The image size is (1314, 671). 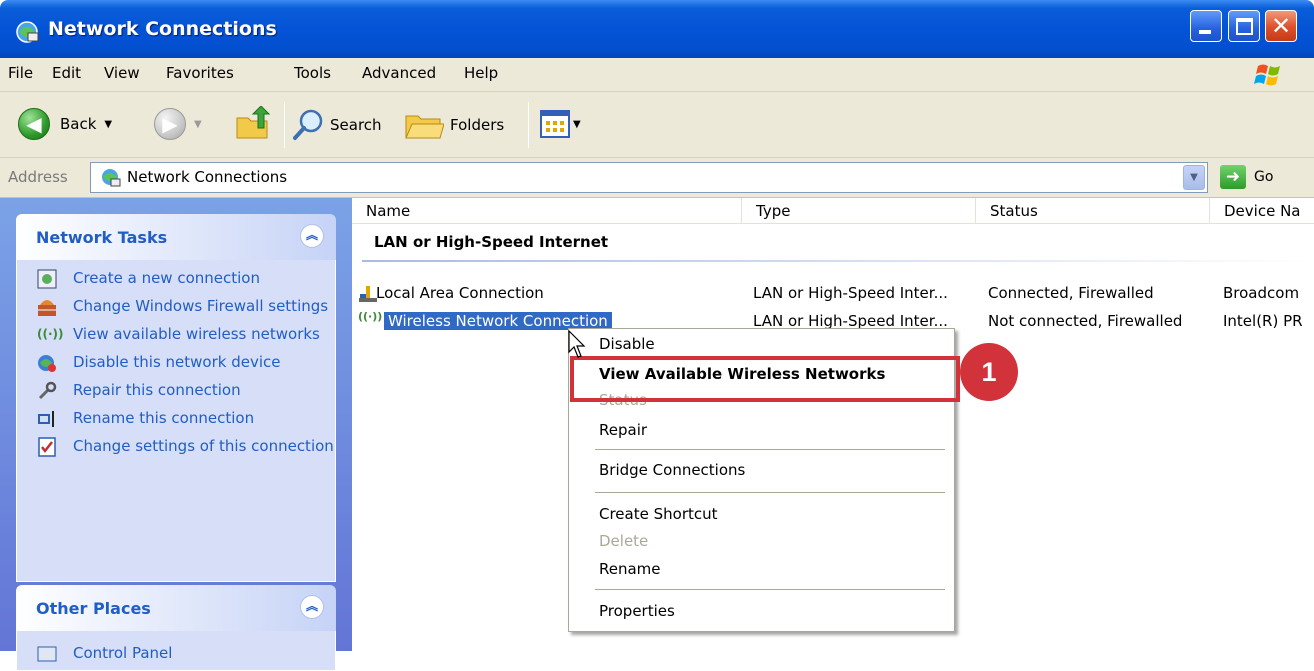 I want to click on task-label: Create a new connection, so click(x=166, y=278).